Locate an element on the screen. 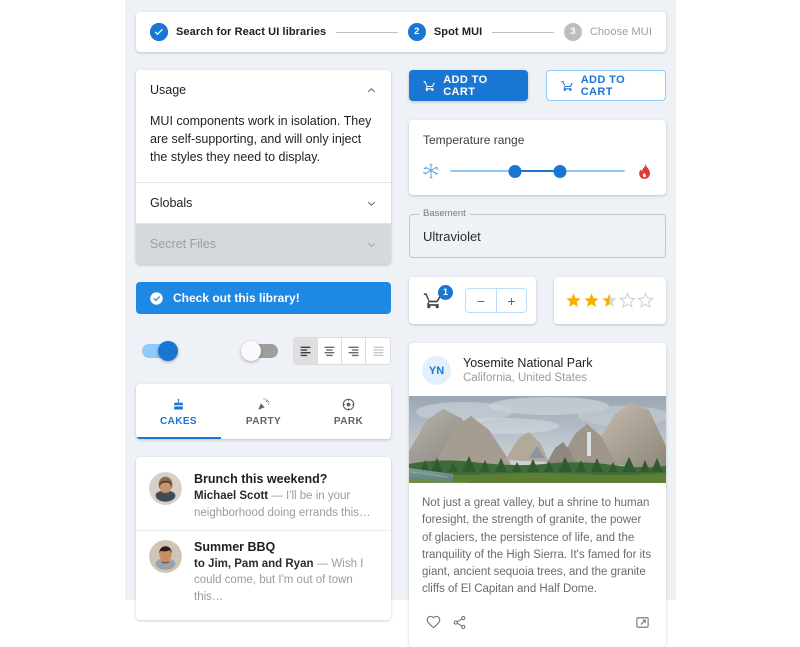 This screenshot has height=647, width=800. format-align-center-icon is located at coordinates (329, 351).